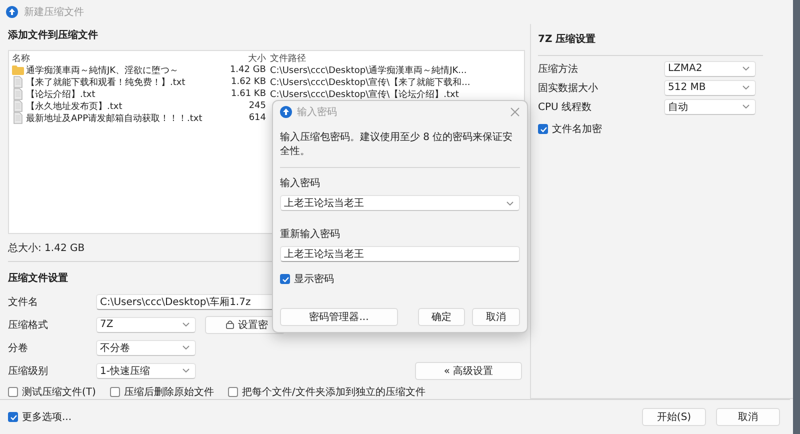 The height and width of the screenshot is (434, 800). I want to click on field-label: 压缩格式, so click(28, 325).